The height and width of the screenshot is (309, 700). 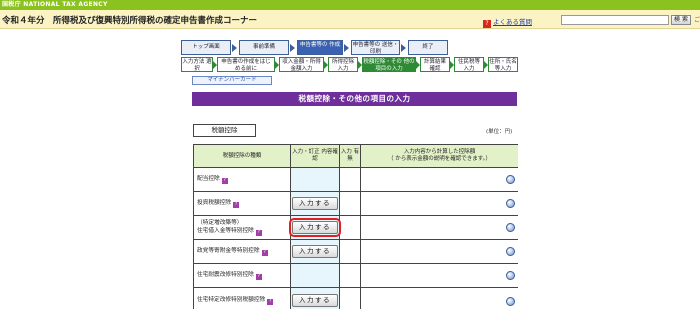 I want to click on header-amount: 入力内容から計算した控除額 （ から表示金額の説明を確認できます。）, so click(x=439, y=156).